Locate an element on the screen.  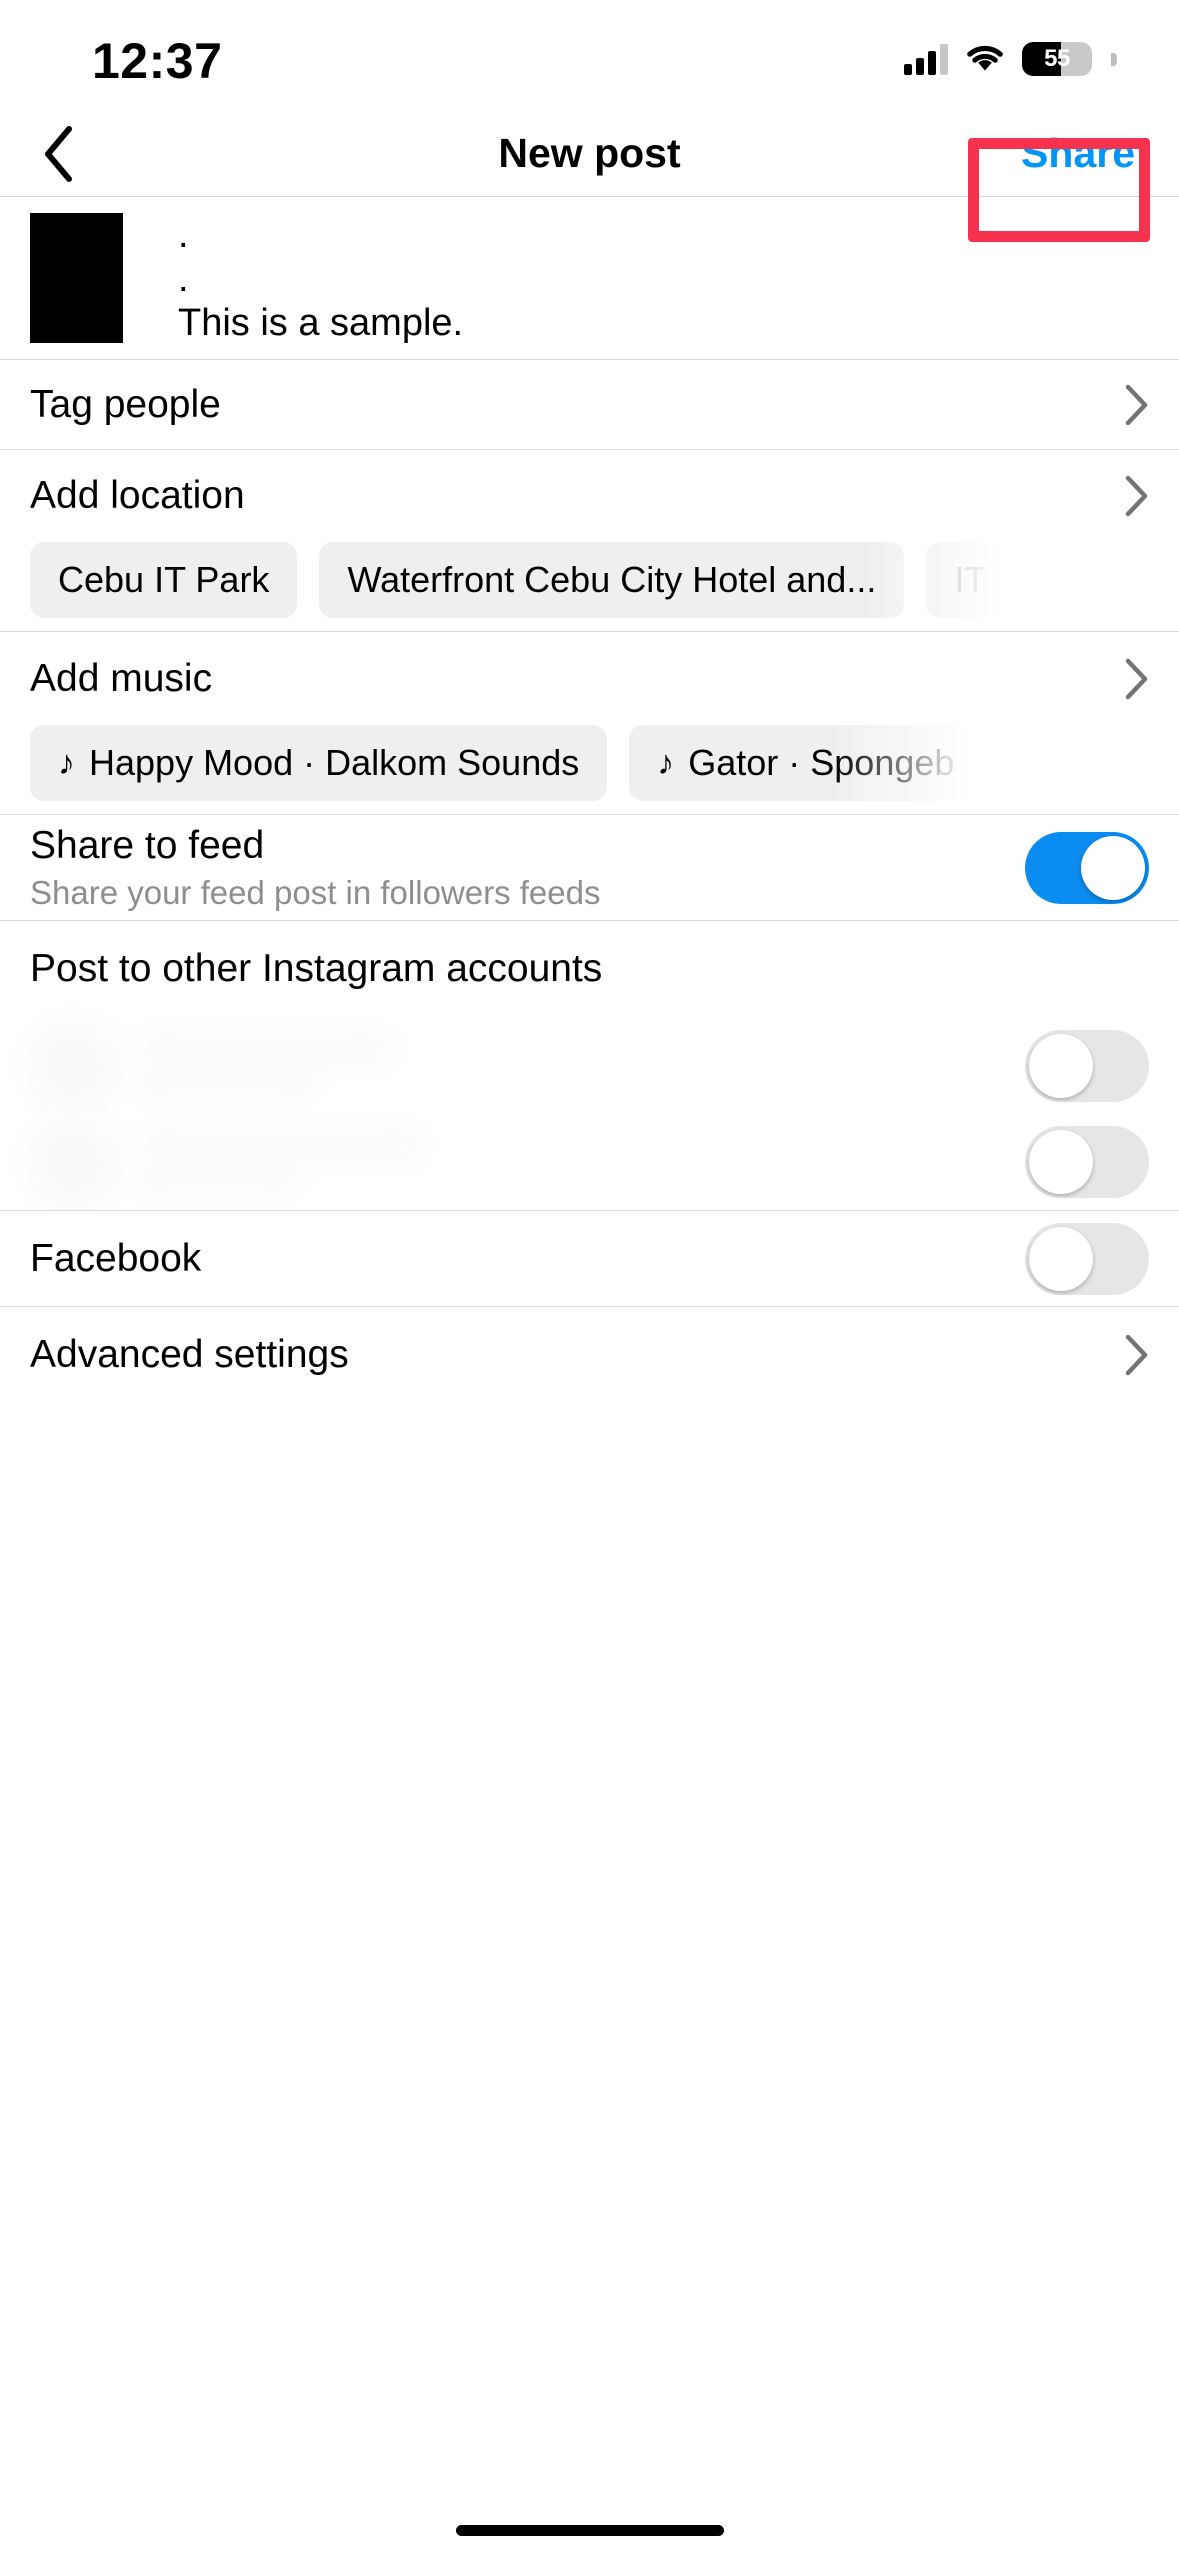
add-music-label: Add music is located at coordinates (121, 678).